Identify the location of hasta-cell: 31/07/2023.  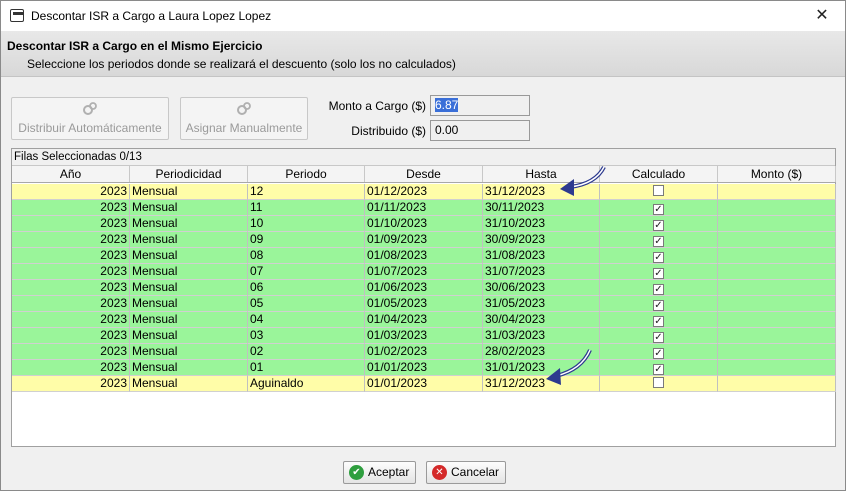
(541, 272).